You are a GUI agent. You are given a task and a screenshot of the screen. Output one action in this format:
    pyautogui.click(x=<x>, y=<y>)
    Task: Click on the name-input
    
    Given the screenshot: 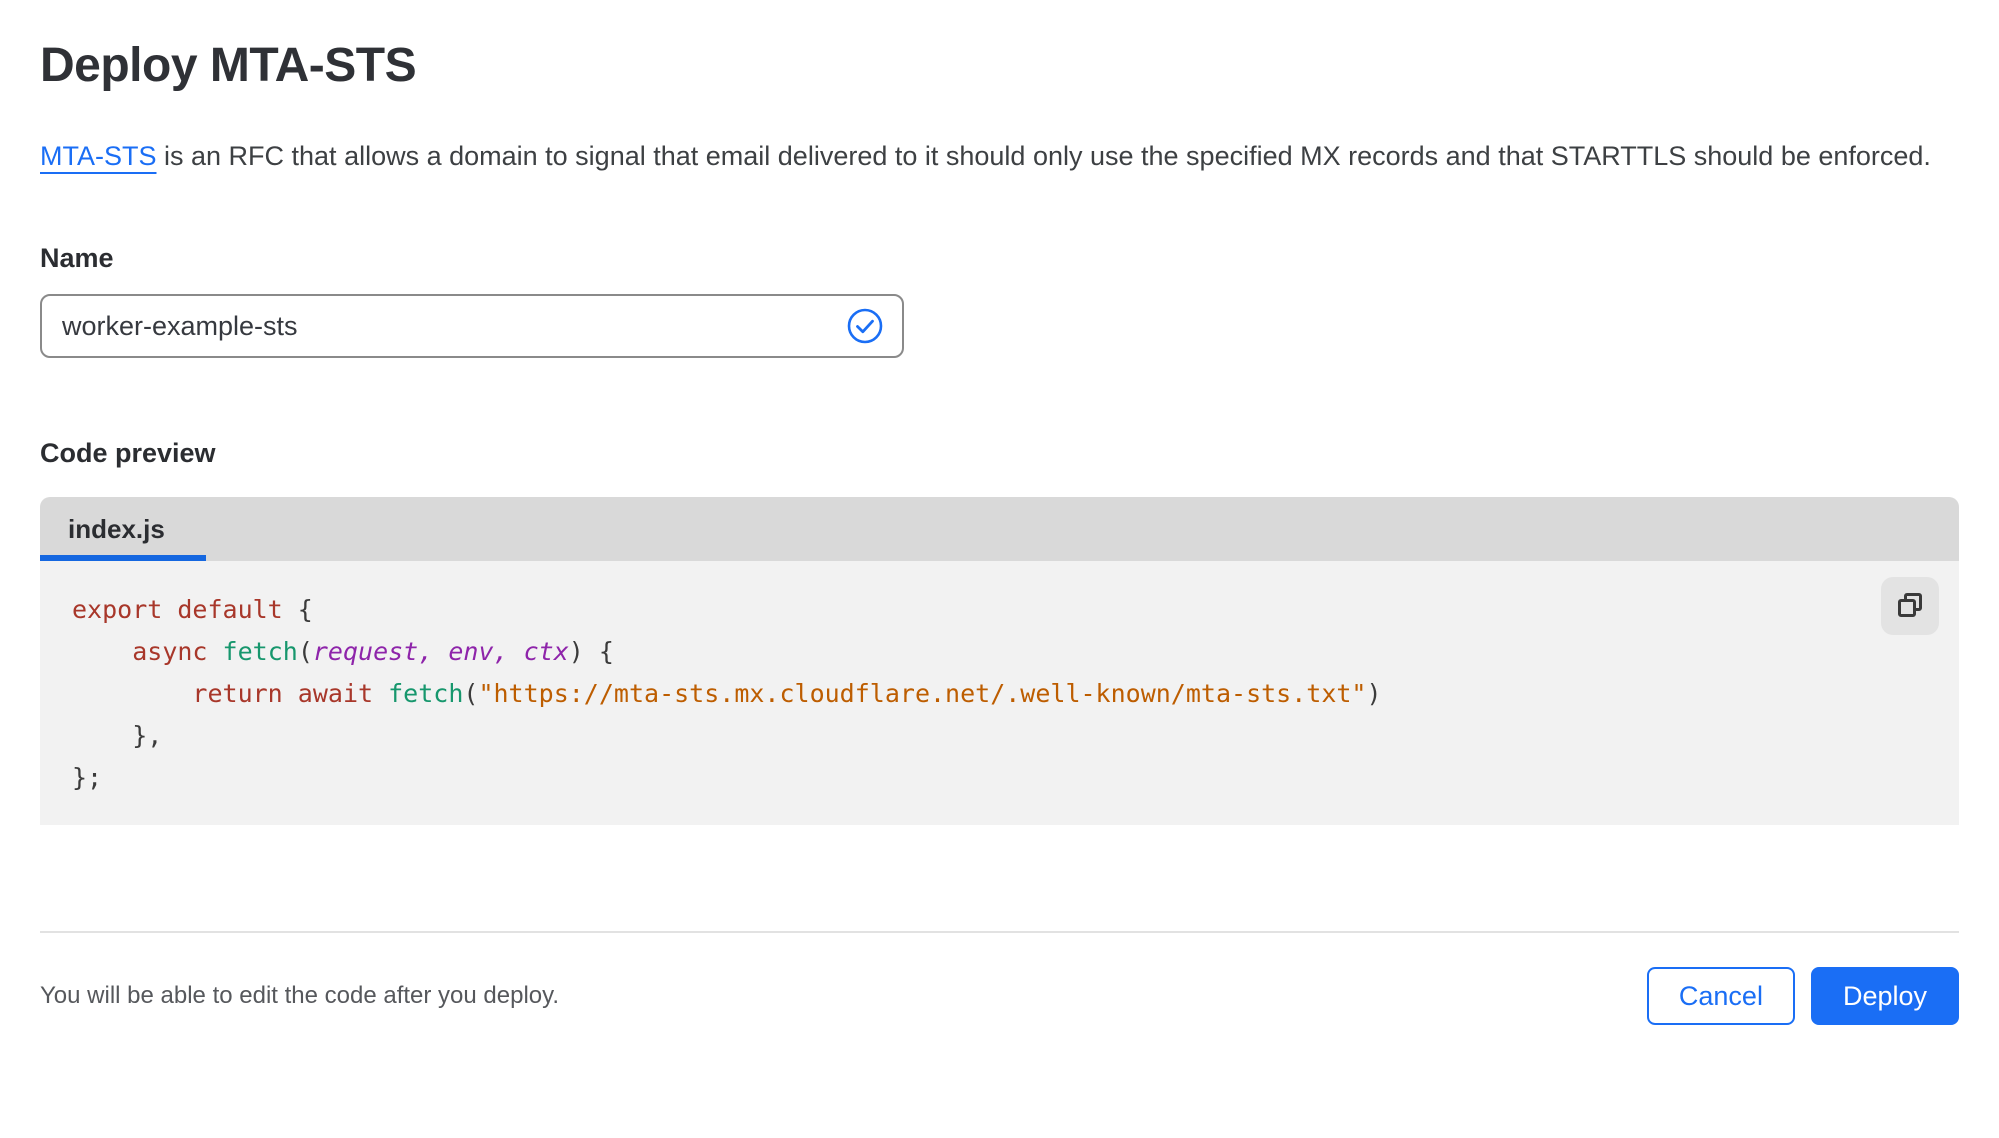 What is the action you would take?
    pyautogui.click(x=454, y=326)
    